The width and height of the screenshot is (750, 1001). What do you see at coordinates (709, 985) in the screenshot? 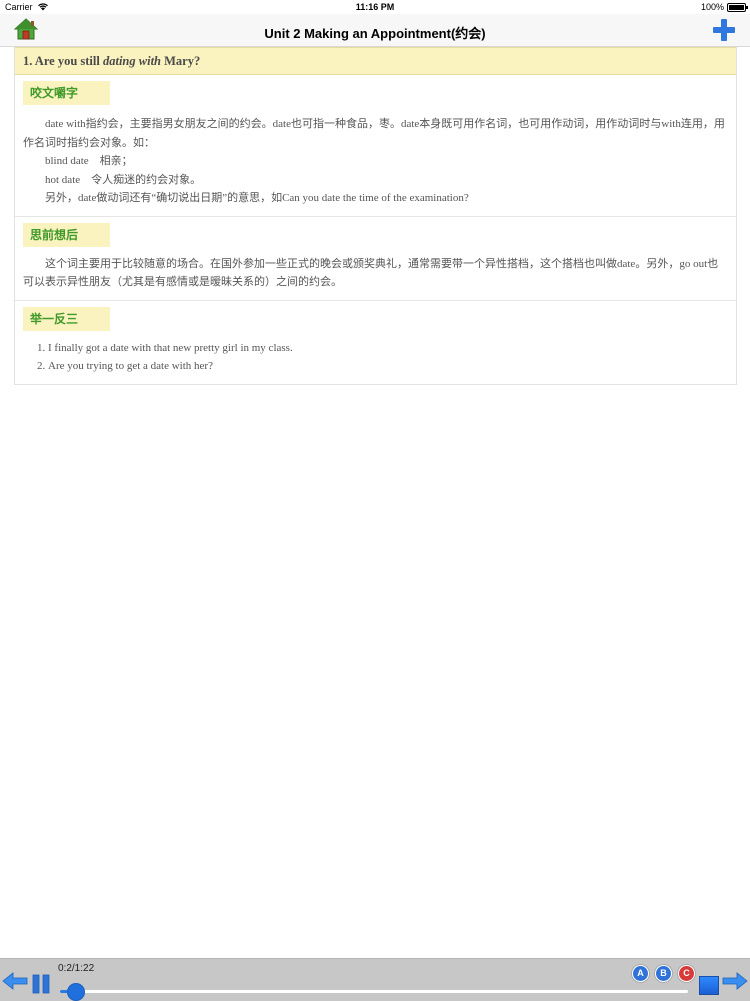
I see `stop-button` at bounding box center [709, 985].